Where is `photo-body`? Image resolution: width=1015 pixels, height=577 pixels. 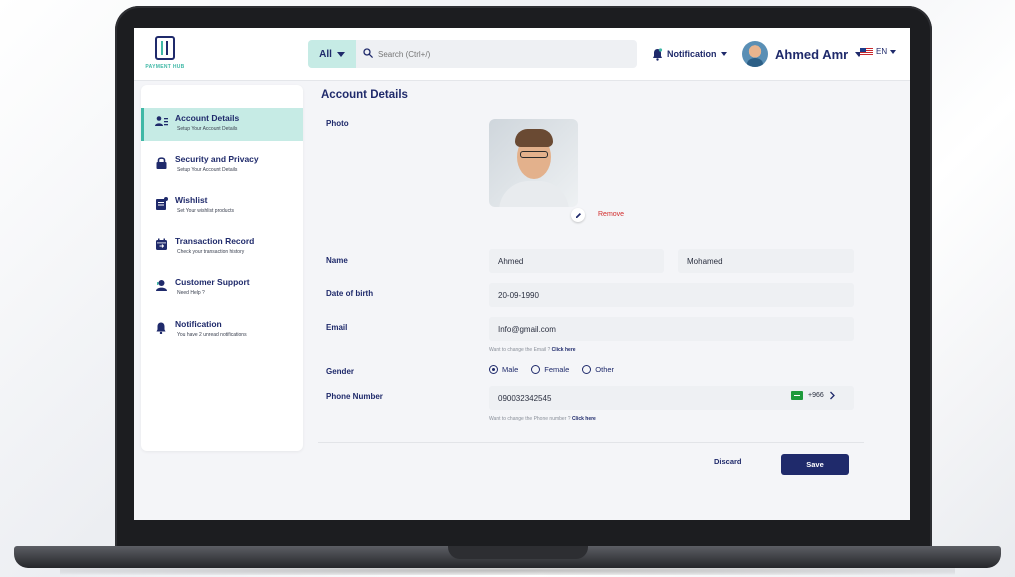
photo-body is located at coordinates (534, 194).